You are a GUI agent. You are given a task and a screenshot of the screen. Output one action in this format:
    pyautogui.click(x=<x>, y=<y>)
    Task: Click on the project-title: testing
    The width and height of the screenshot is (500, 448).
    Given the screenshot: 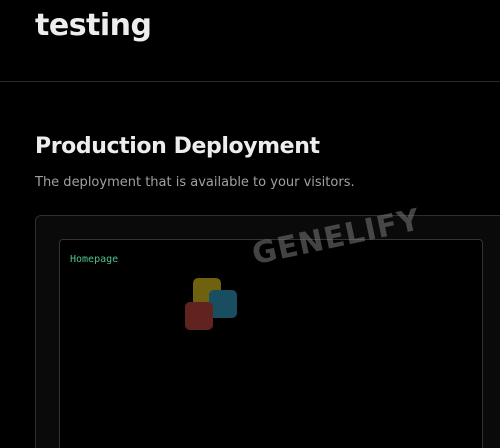 What is the action you would take?
    pyautogui.click(x=93, y=25)
    